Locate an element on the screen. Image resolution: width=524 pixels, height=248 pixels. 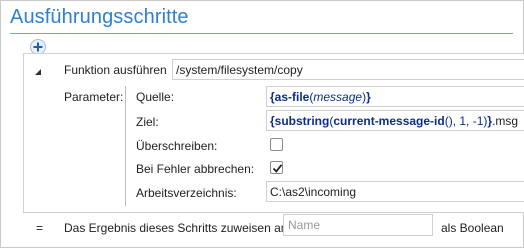
assign-equals-symbol: = is located at coordinates (40, 228).